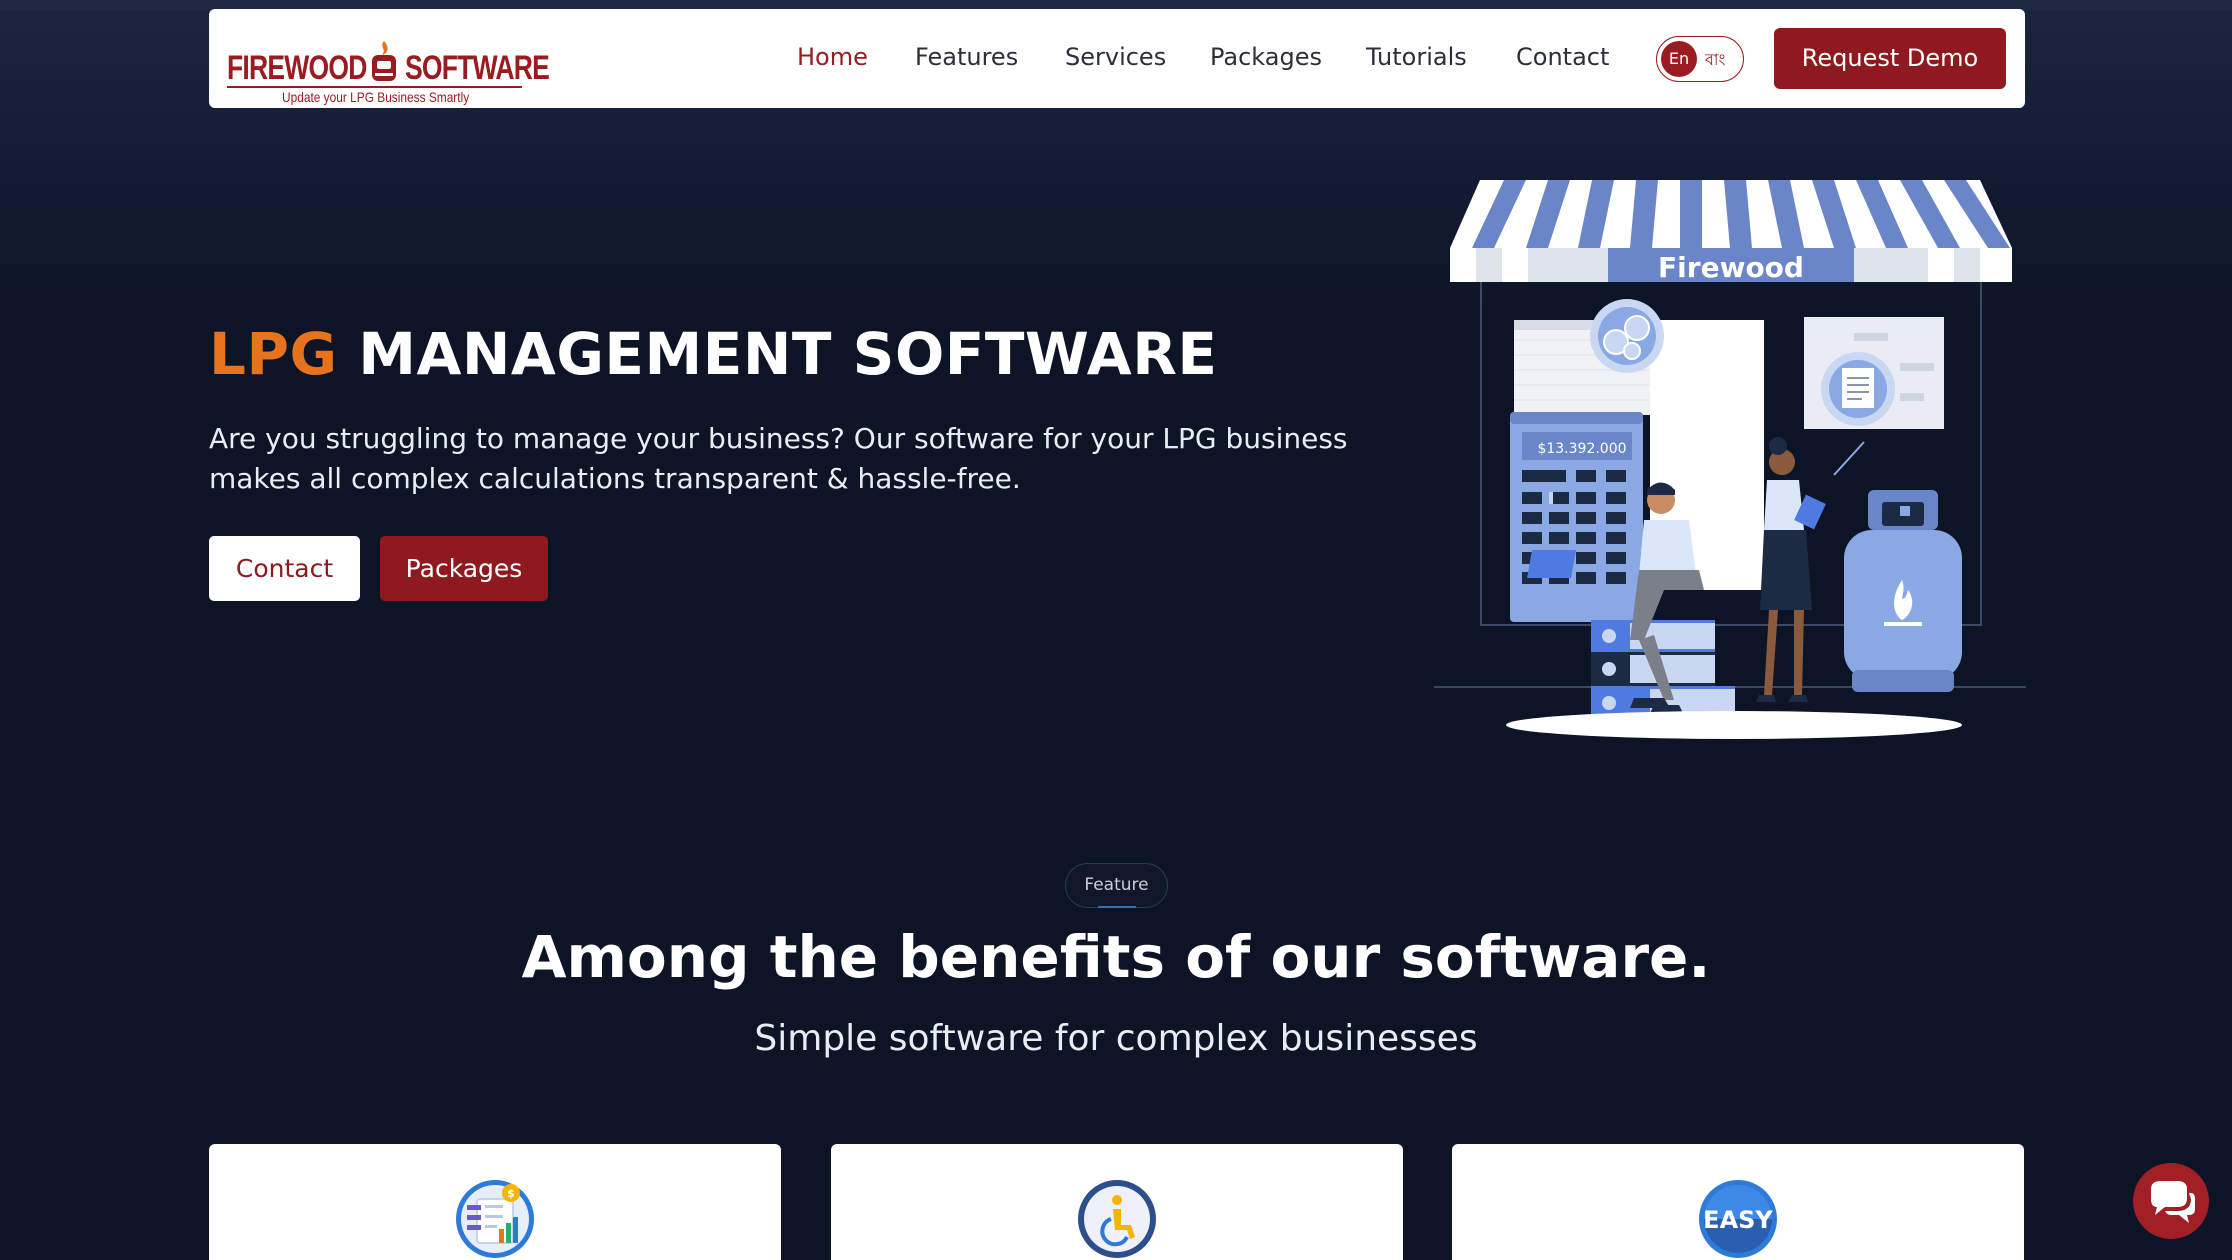 This screenshot has height=1260, width=2232. What do you see at coordinates (1700, 59) in the screenshot?
I see `language-toggle: En বাং` at bounding box center [1700, 59].